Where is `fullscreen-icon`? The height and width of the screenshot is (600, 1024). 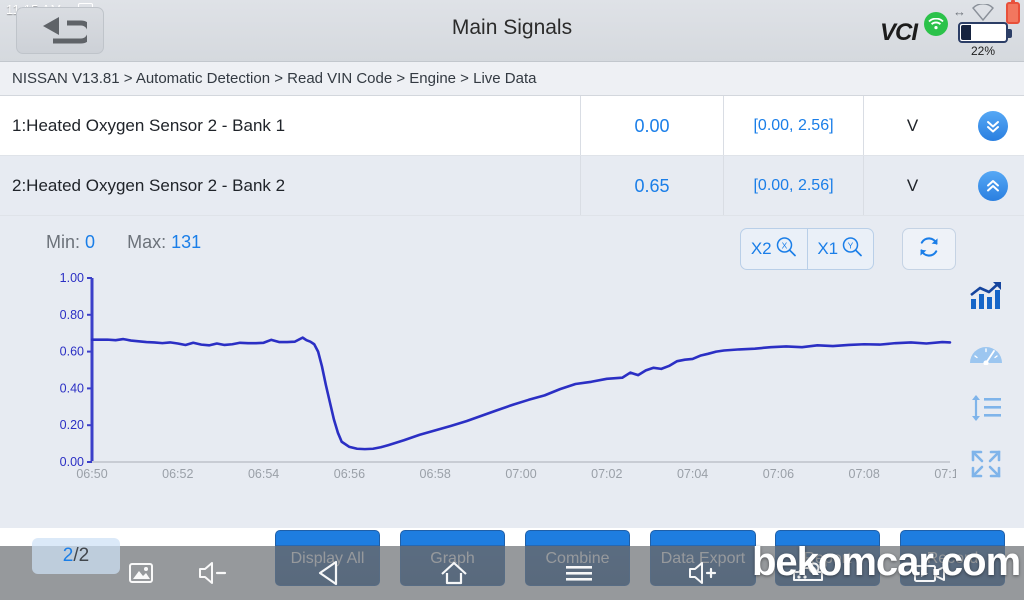 fullscreen-icon is located at coordinates (986, 464).